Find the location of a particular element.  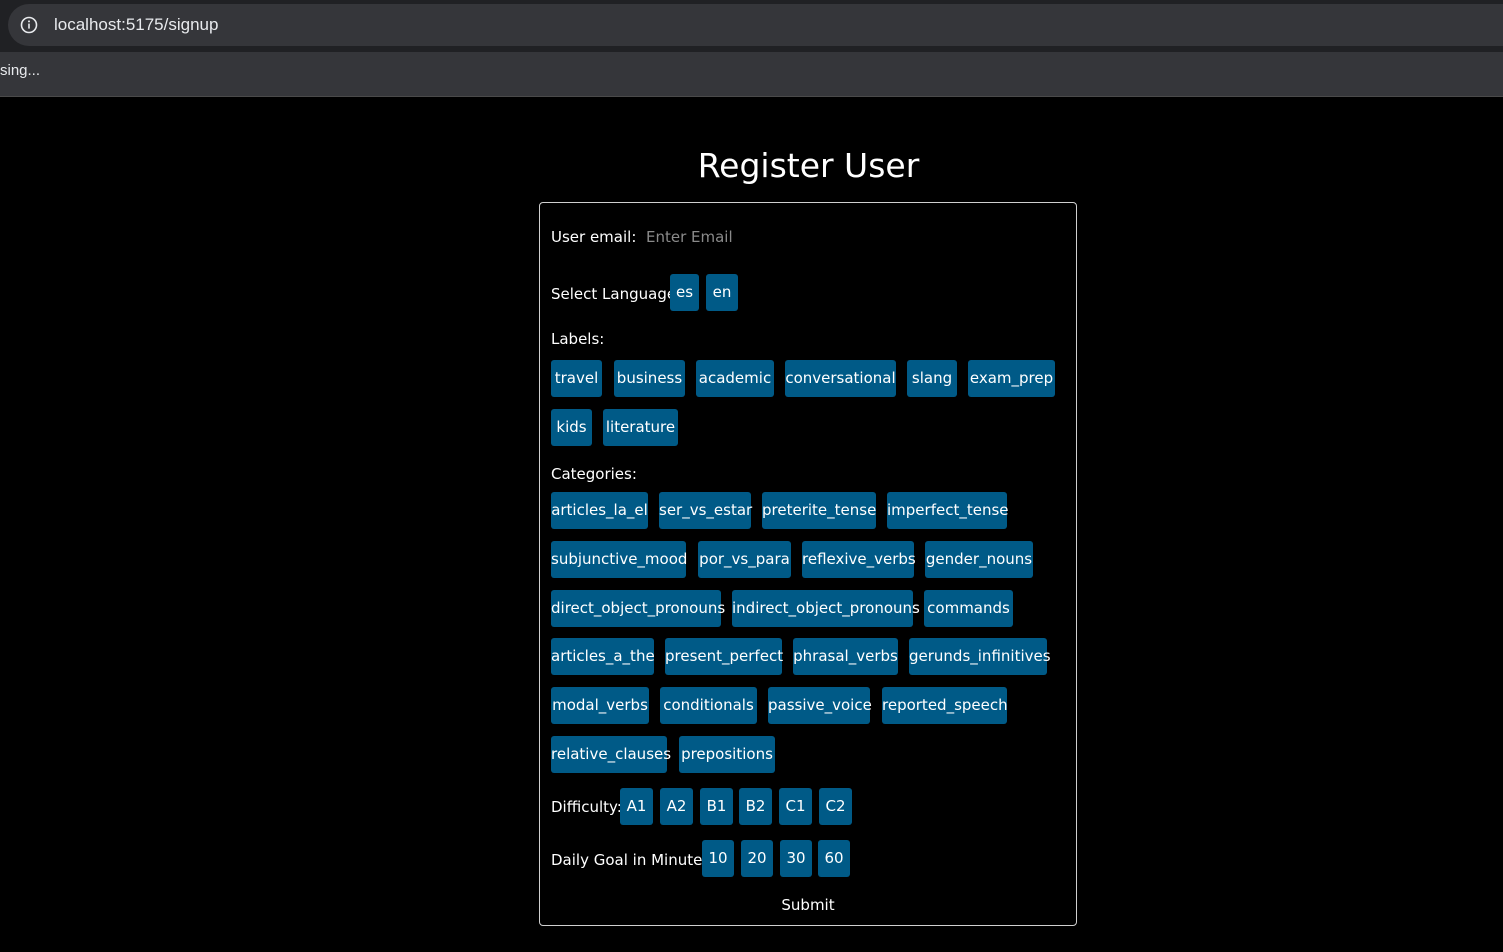

daily-goal-label: Daily Goal in Minutes: is located at coordinates (633, 860).